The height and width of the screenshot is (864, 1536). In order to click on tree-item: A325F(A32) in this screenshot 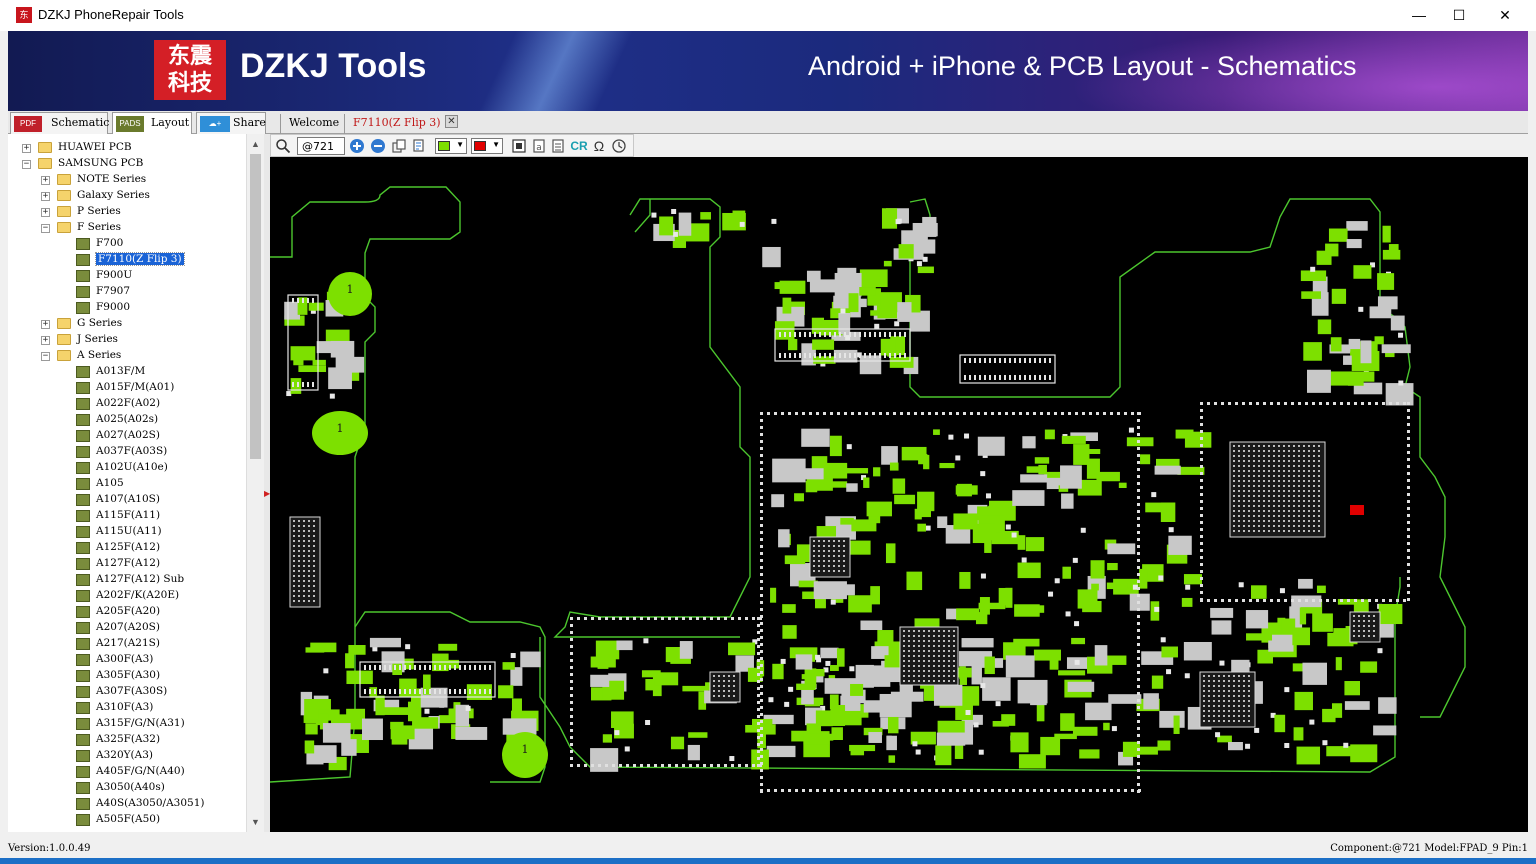, I will do `click(127, 740)`.